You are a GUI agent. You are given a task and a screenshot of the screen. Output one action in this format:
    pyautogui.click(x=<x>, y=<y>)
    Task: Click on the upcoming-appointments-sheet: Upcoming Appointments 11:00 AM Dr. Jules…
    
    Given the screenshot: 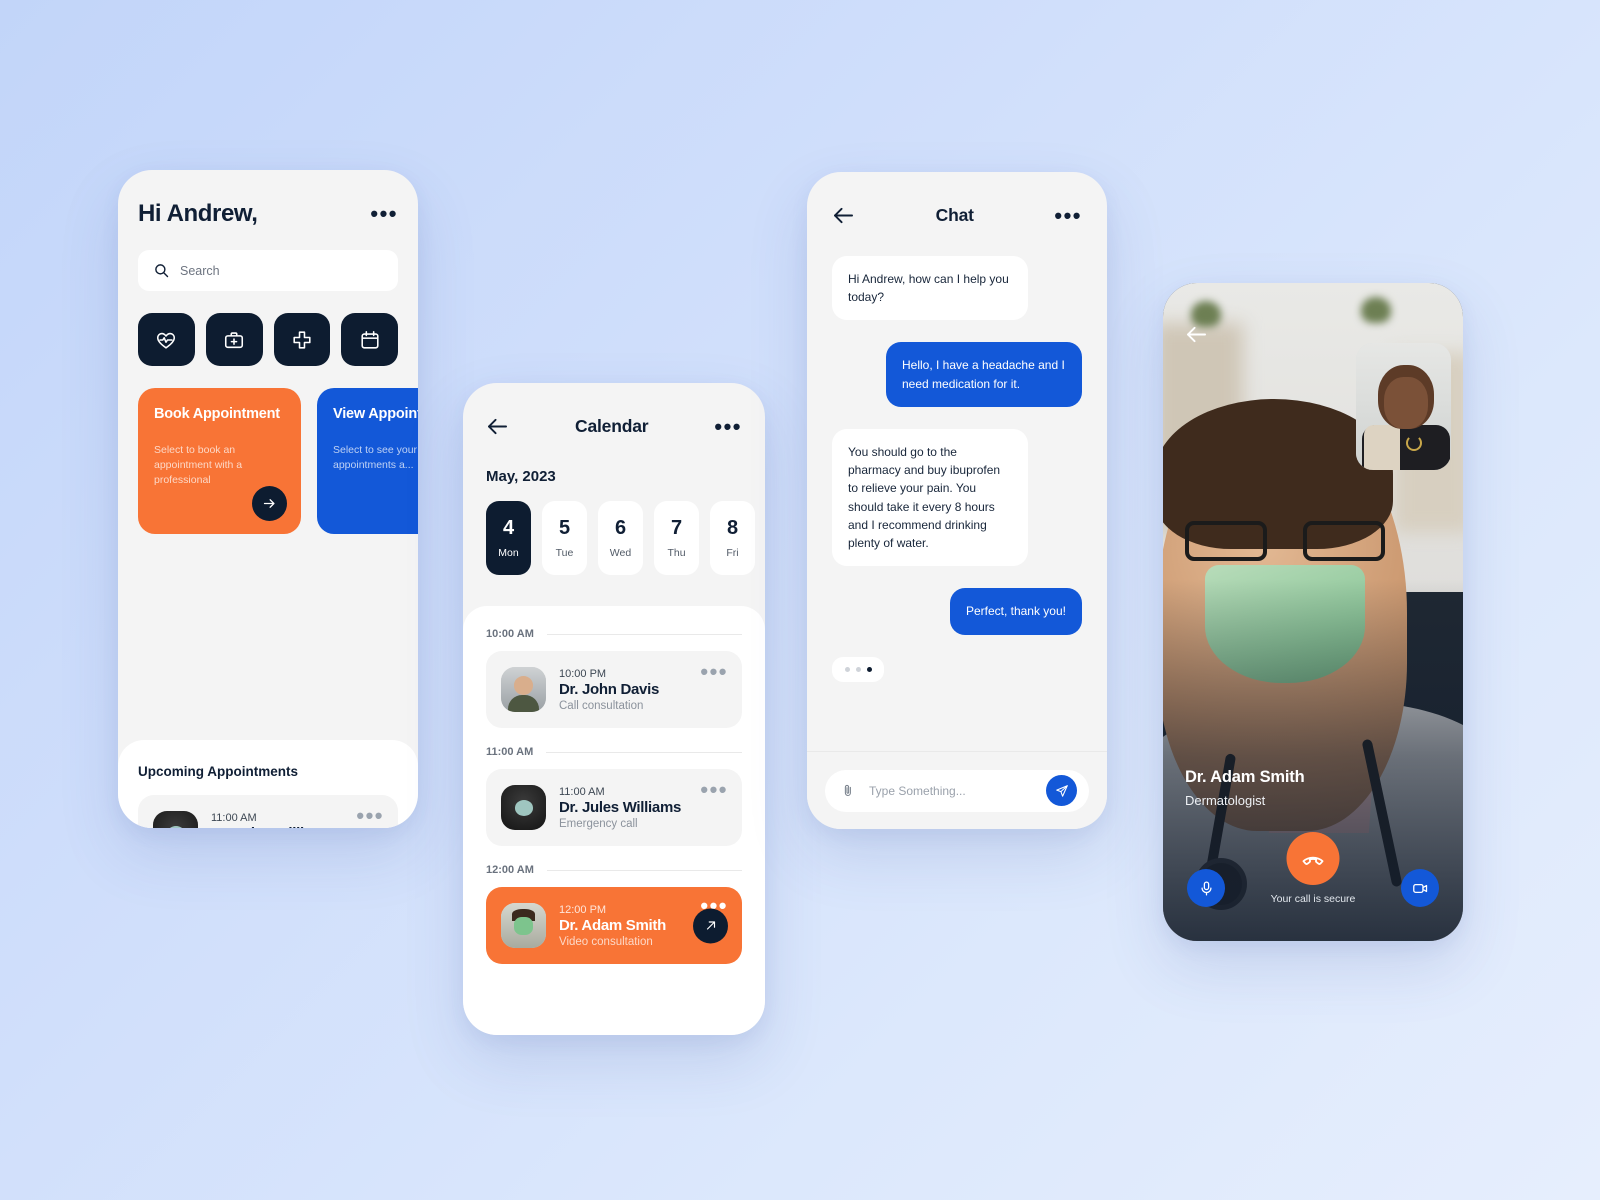 What is the action you would take?
    pyautogui.click(x=268, y=784)
    